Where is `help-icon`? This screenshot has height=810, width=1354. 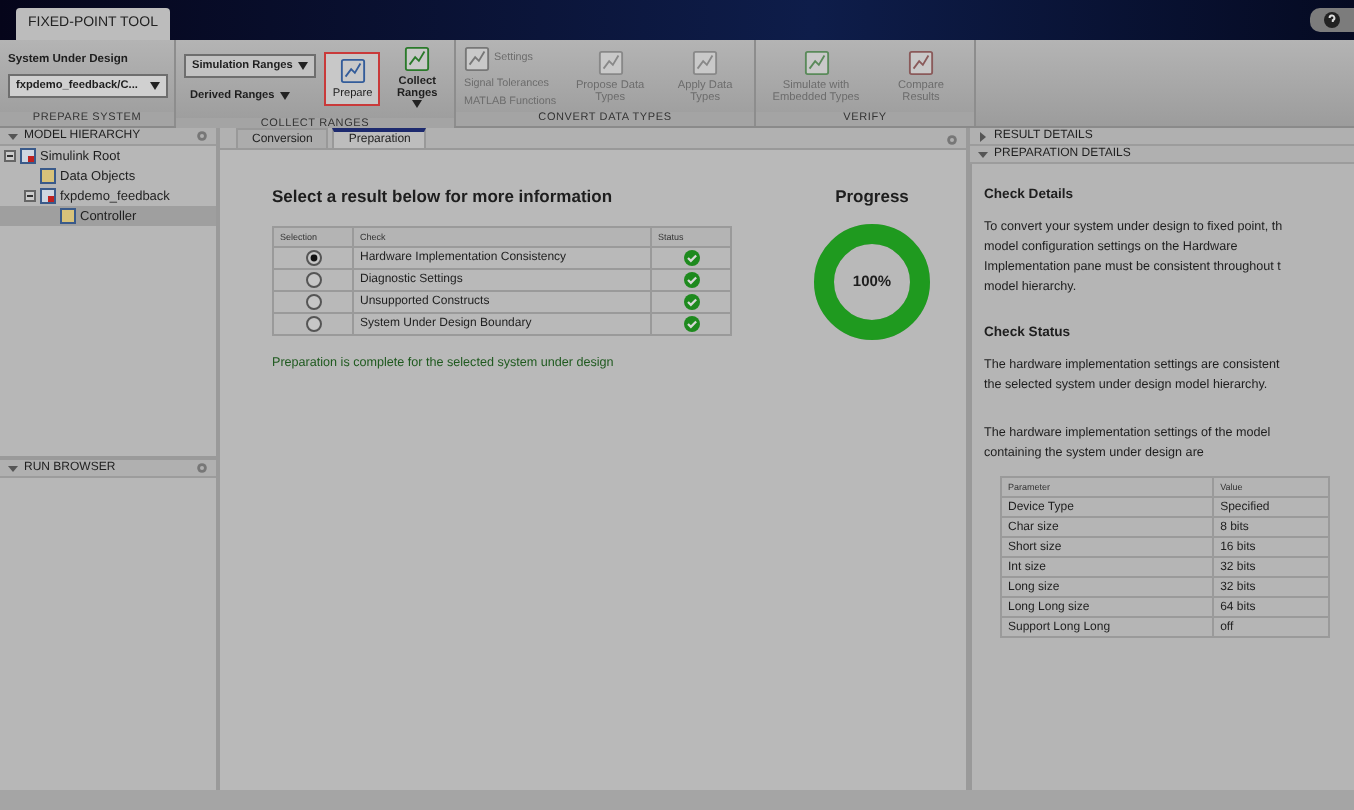
help-icon is located at coordinates (1332, 20).